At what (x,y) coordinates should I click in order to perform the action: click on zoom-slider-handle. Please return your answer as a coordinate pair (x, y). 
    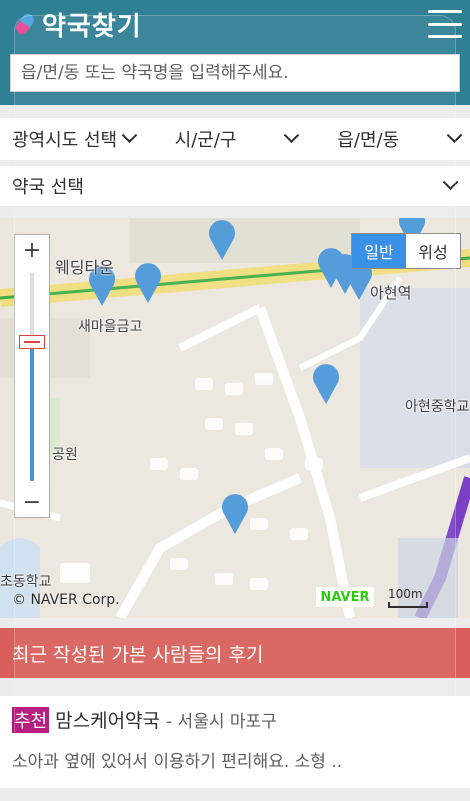
    Looking at the image, I should click on (32, 342).